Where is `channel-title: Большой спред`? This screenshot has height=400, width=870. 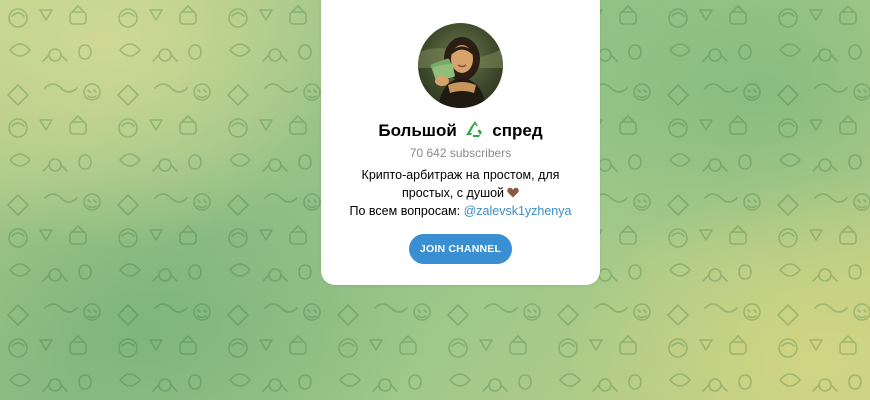
channel-title: Большой спред is located at coordinates (460, 130).